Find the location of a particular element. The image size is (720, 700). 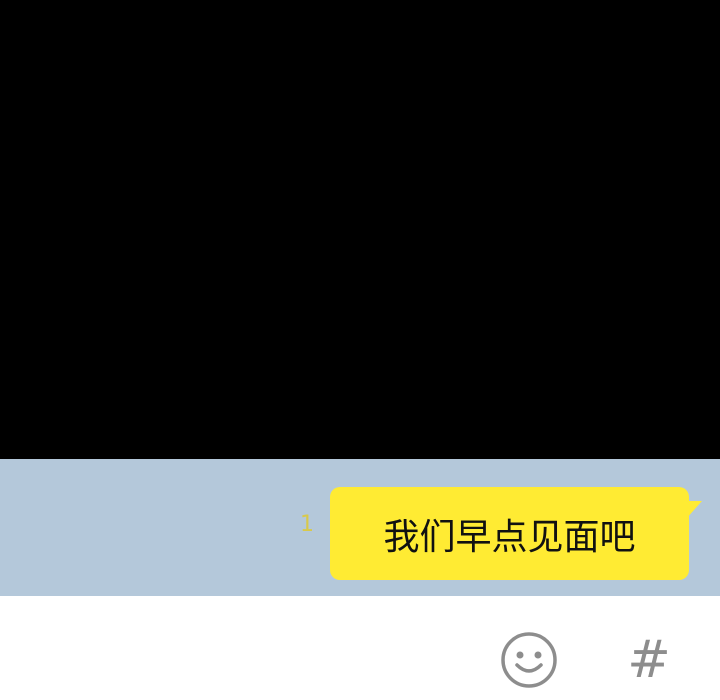

message-text: 我们早点见面吧 is located at coordinates (509, 537).